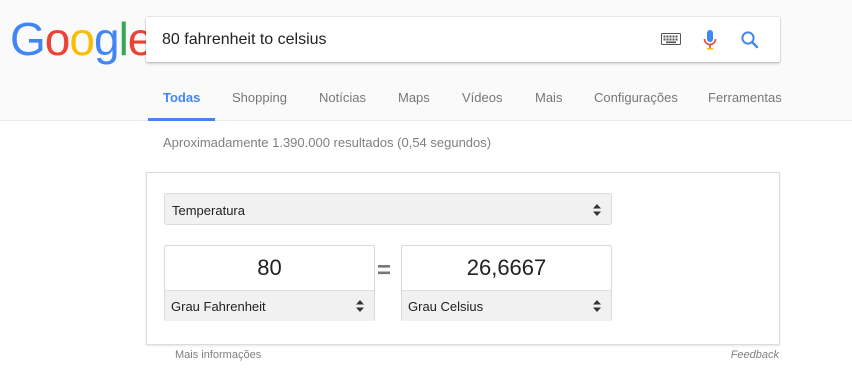  Describe the element at coordinates (28, 39) in the screenshot. I see `logo-letter: G` at that location.